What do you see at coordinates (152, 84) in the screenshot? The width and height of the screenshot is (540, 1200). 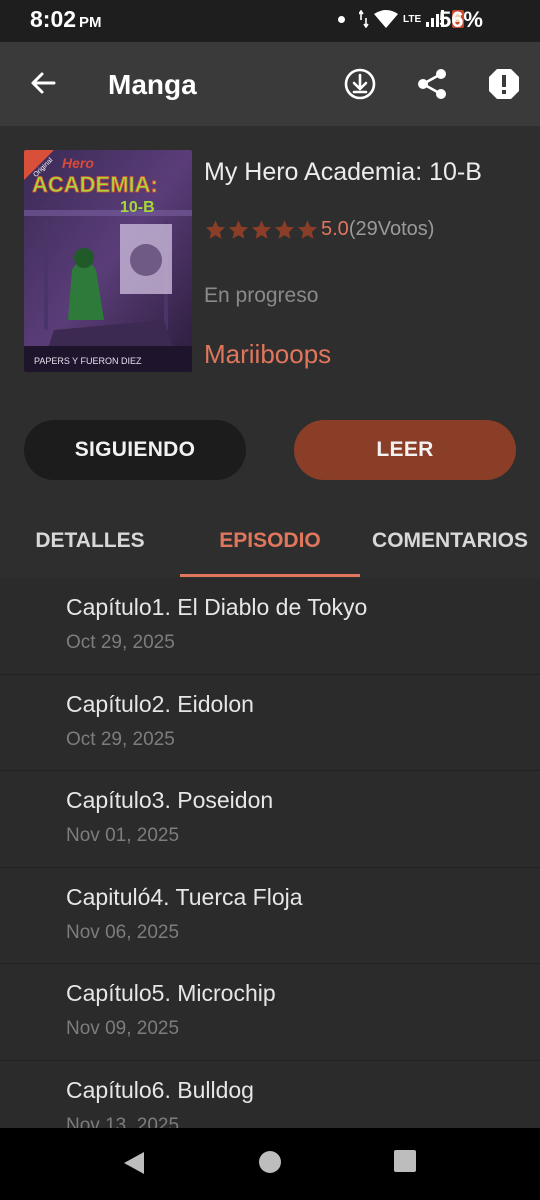 I see `page-title: Manga` at bounding box center [152, 84].